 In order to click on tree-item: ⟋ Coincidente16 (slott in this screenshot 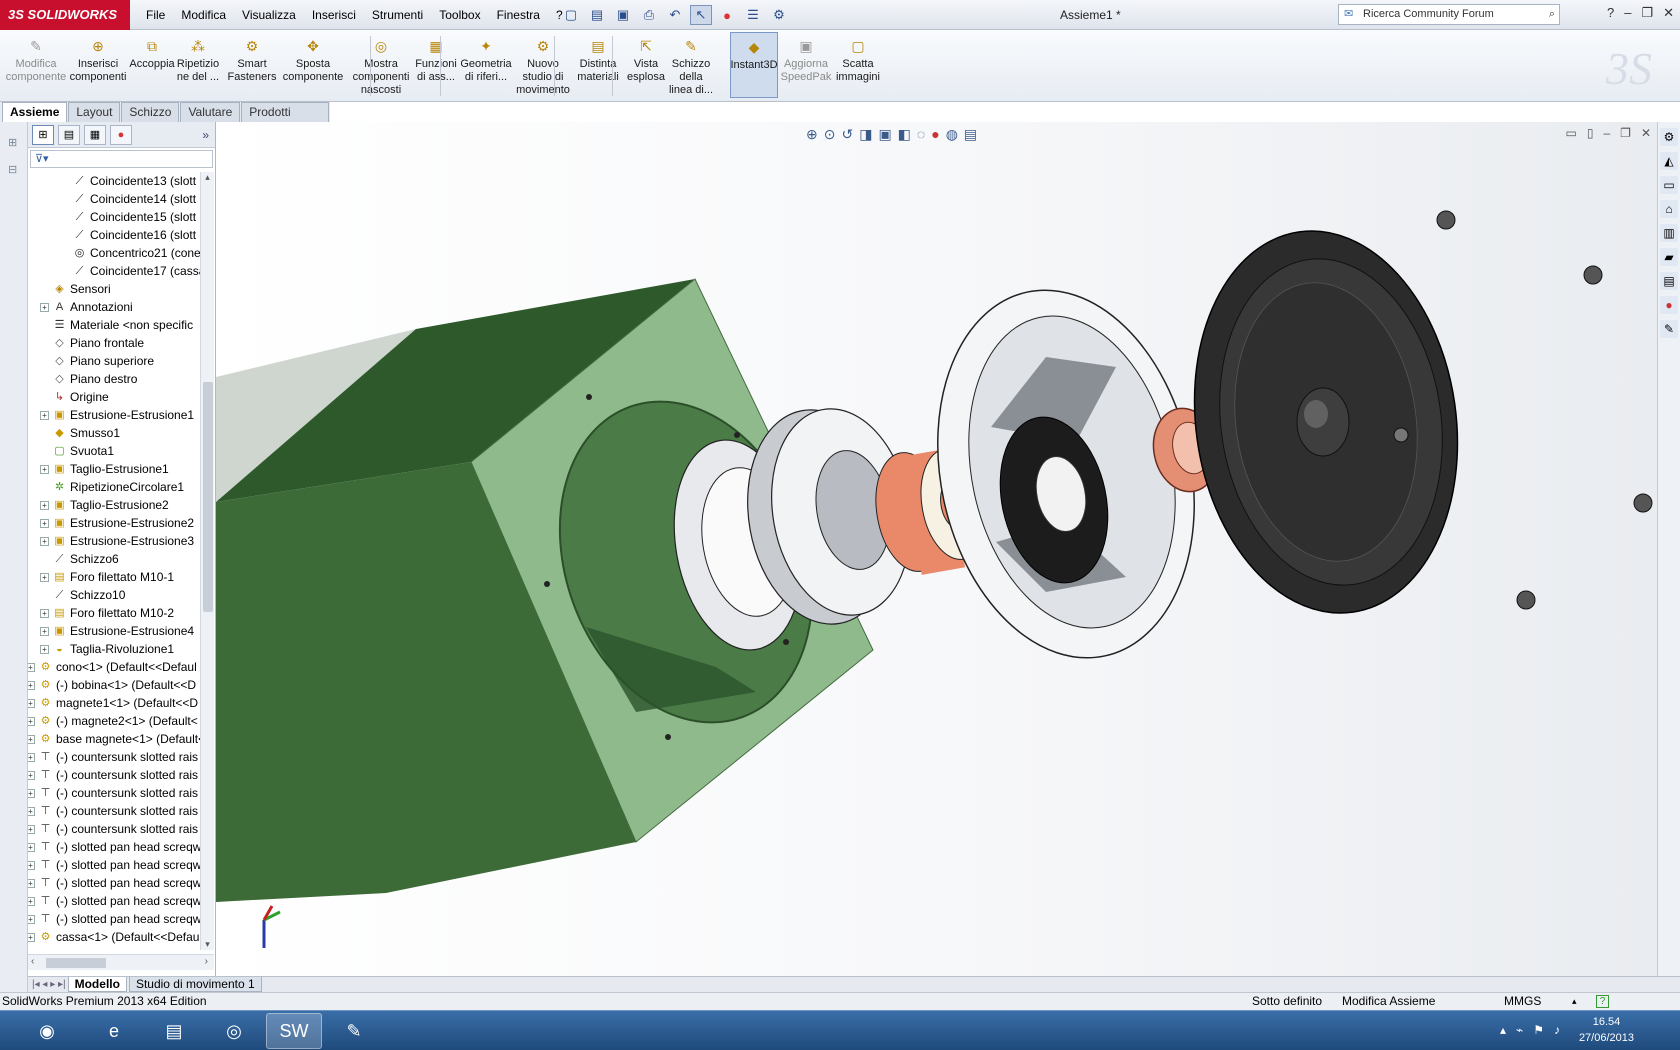, I will do `click(114, 235)`.